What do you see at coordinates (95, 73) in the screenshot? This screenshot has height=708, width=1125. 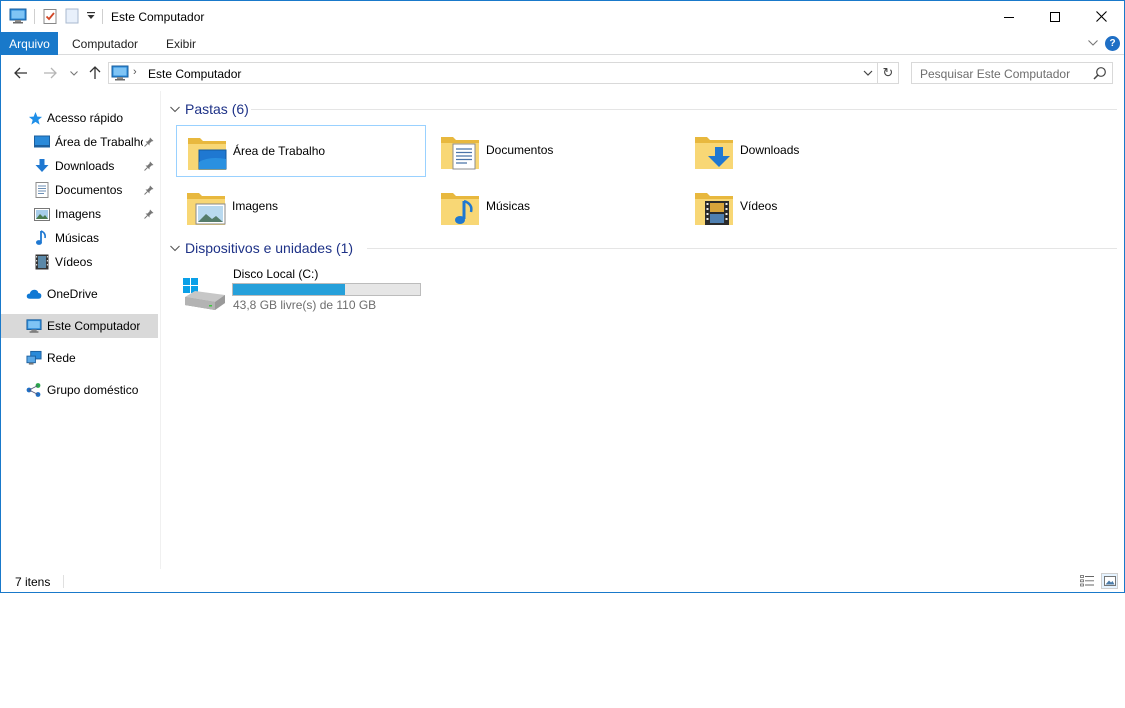 I see `up-arrow-icon` at bounding box center [95, 73].